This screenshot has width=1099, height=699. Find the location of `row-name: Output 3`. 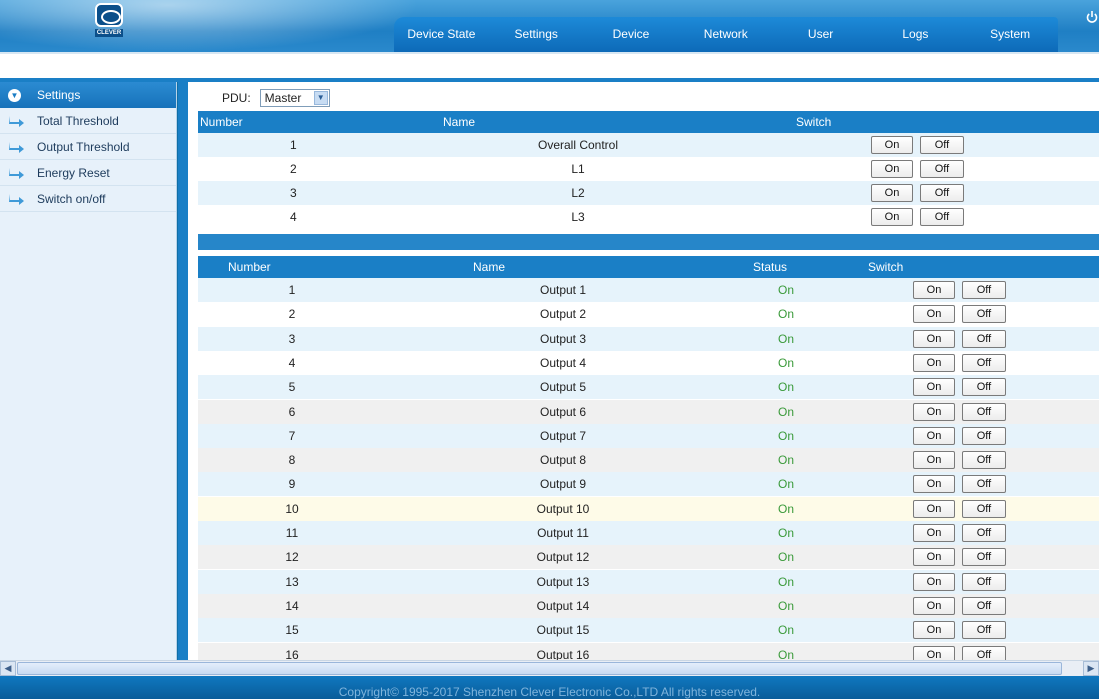

row-name: Output 3 is located at coordinates (563, 338).